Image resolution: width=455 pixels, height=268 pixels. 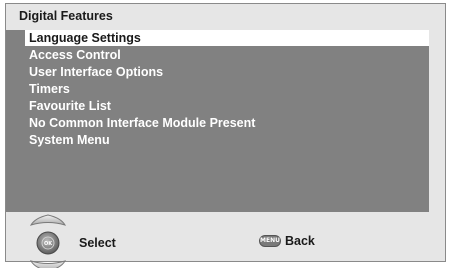 What do you see at coordinates (227, 72) in the screenshot?
I see `menu-item-user-interface-options: User Interface Options` at bounding box center [227, 72].